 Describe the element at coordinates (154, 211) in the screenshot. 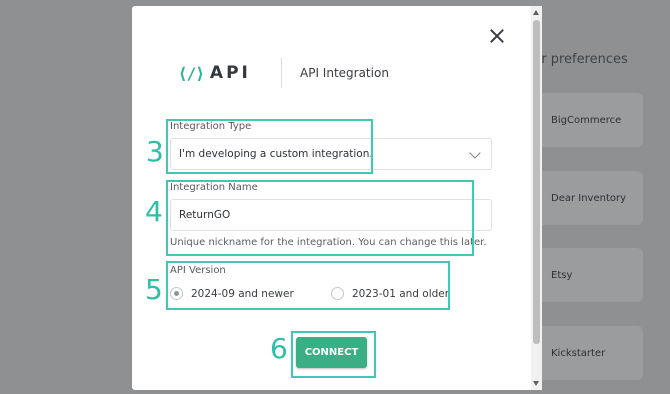

I see `annotation-number: 4` at that location.